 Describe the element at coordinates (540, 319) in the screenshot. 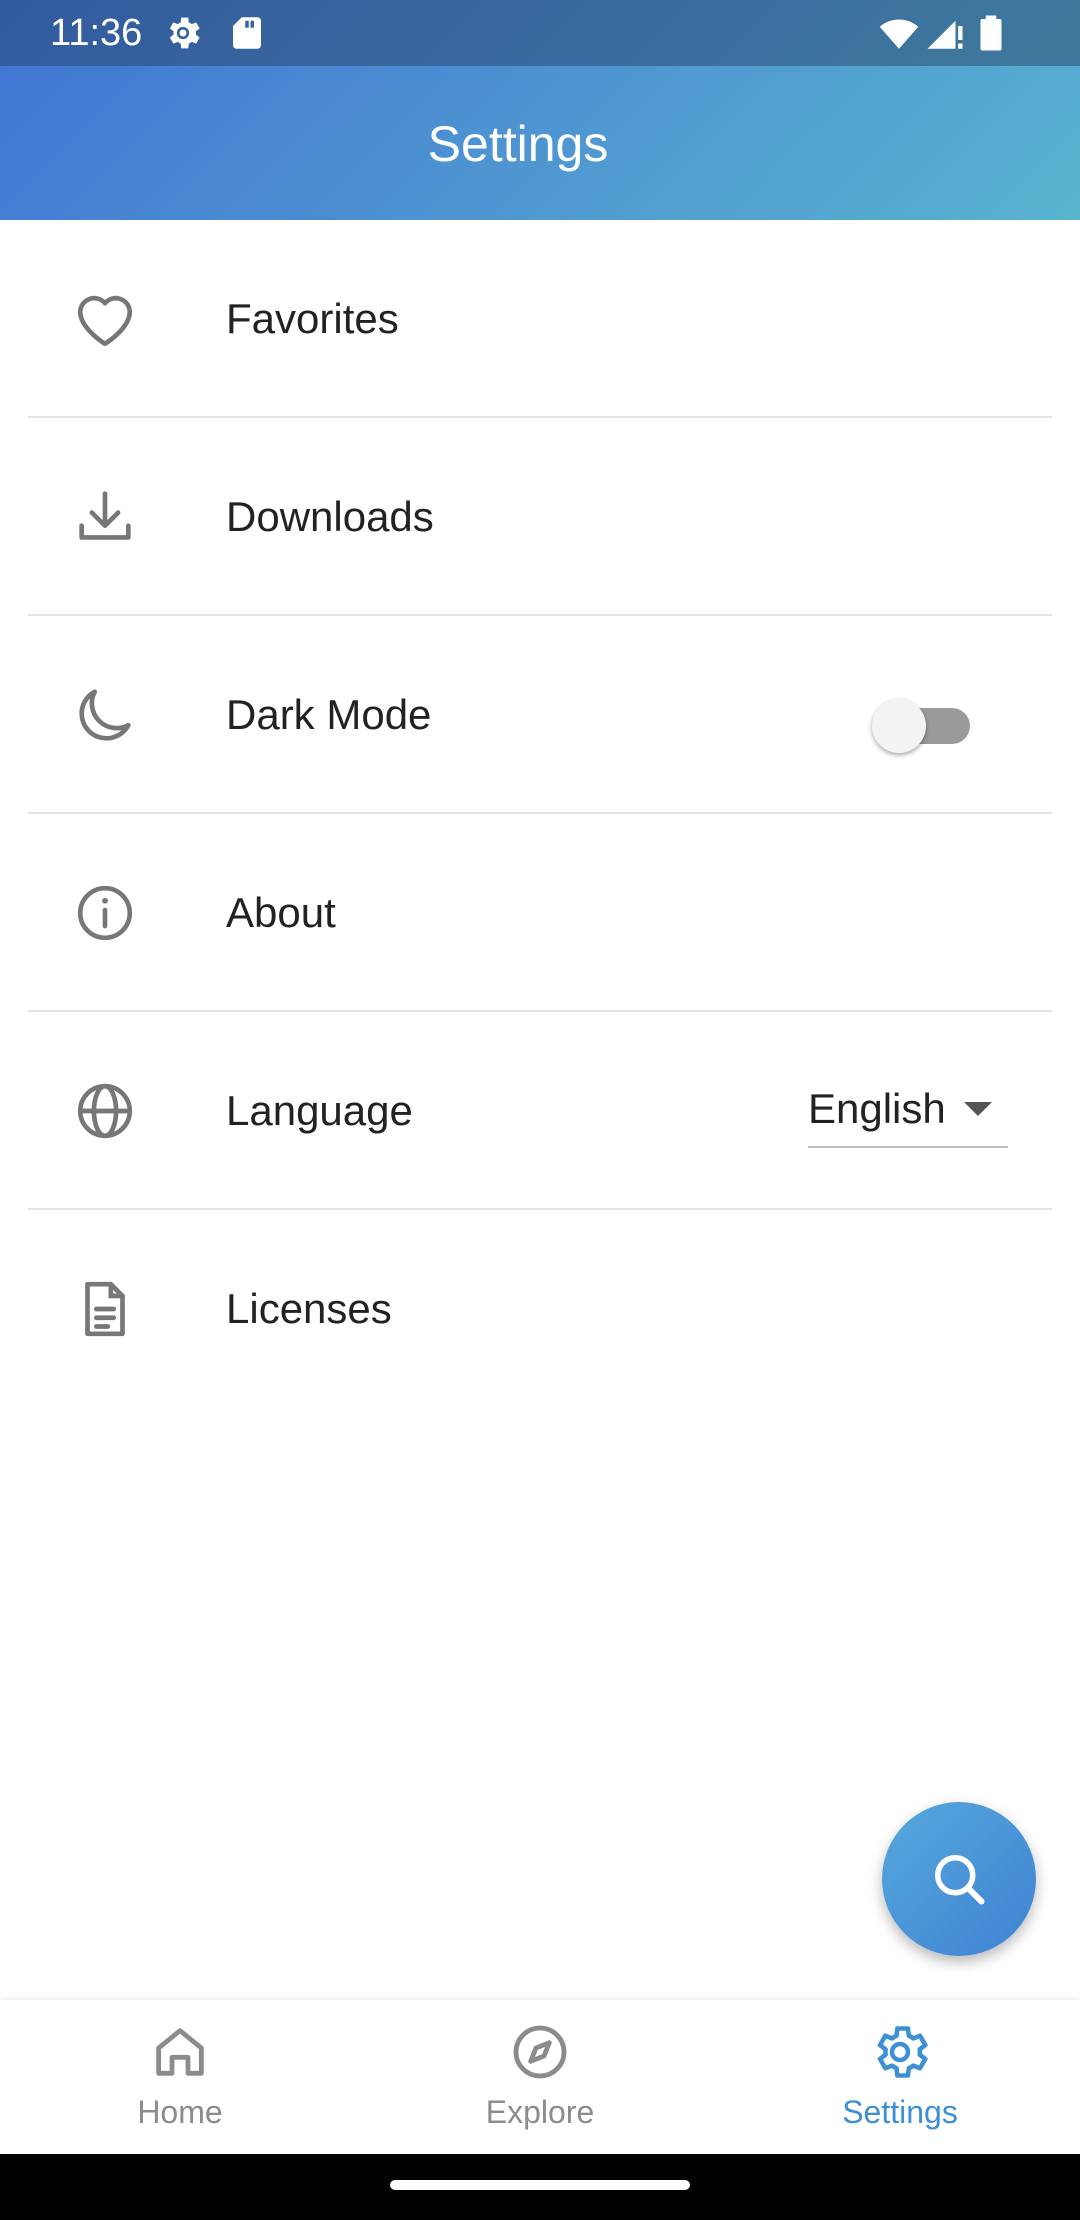

I see `settings-item-favorites: Favorites` at that location.